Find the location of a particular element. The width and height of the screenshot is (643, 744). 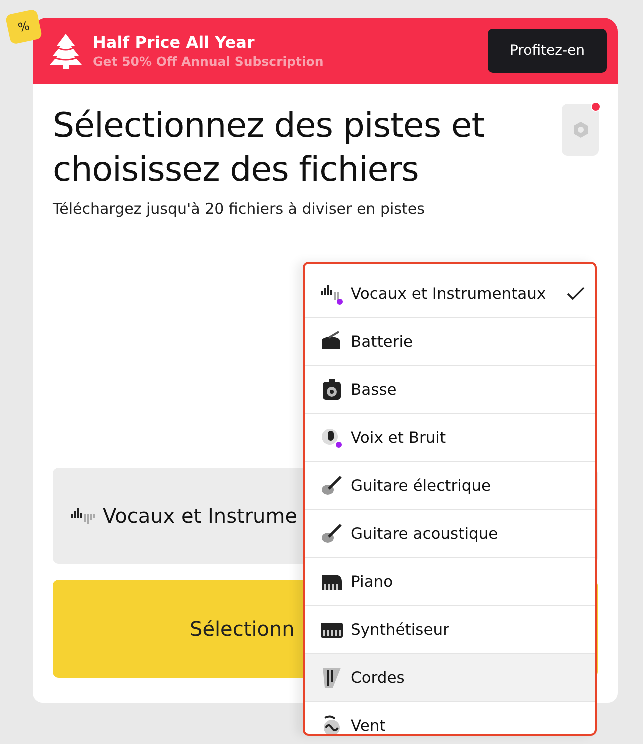

settings-icon is located at coordinates (581, 130).